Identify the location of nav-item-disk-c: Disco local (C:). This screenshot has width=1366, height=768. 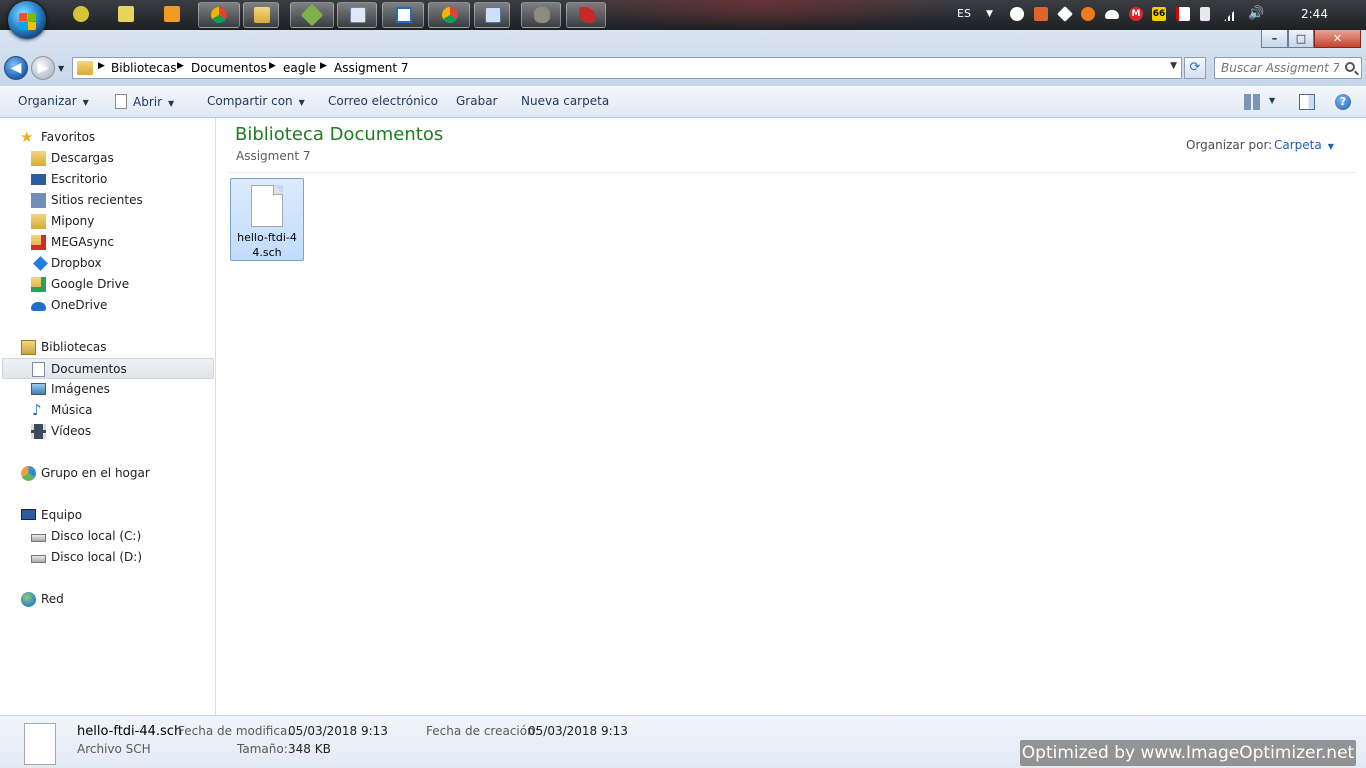
(108, 536).